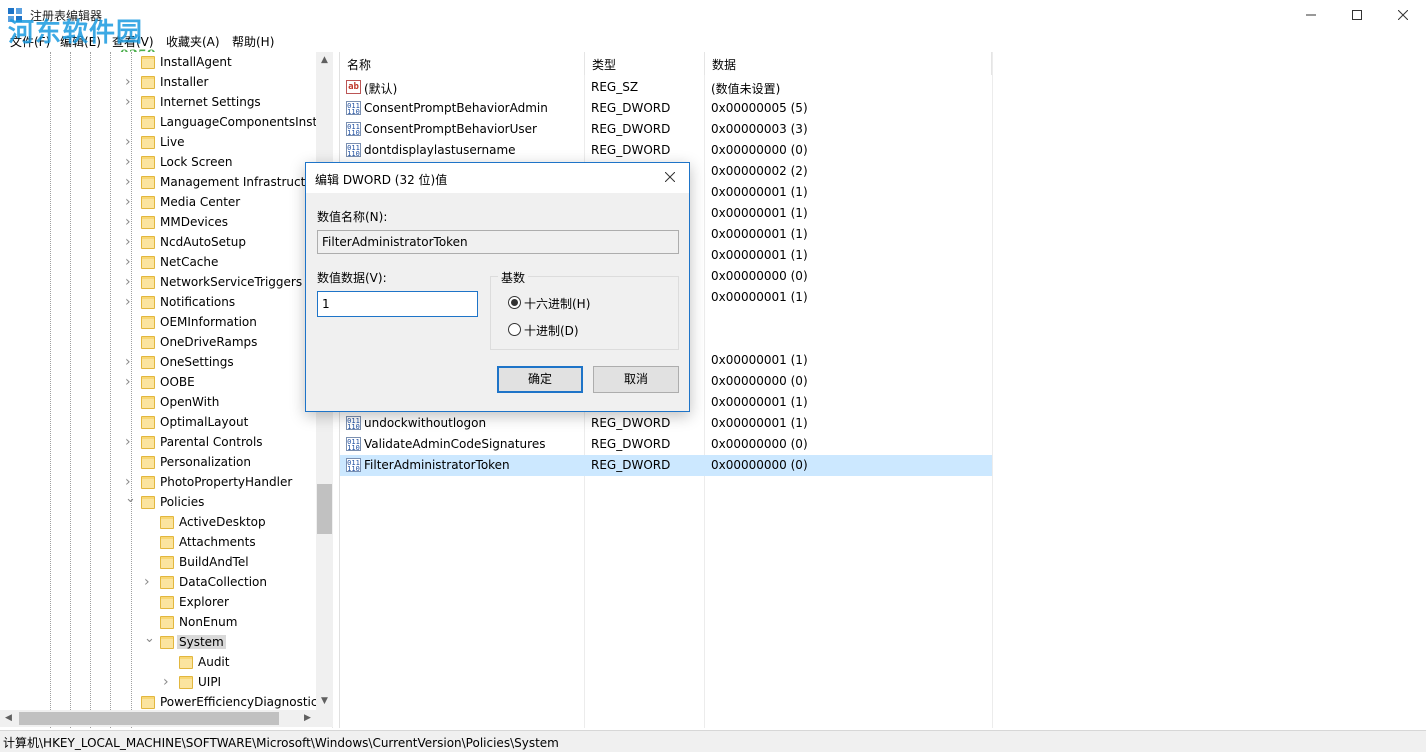 This screenshot has width=1426, height=752. I want to click on tree-item: OEMInformation, so click(158, 323).